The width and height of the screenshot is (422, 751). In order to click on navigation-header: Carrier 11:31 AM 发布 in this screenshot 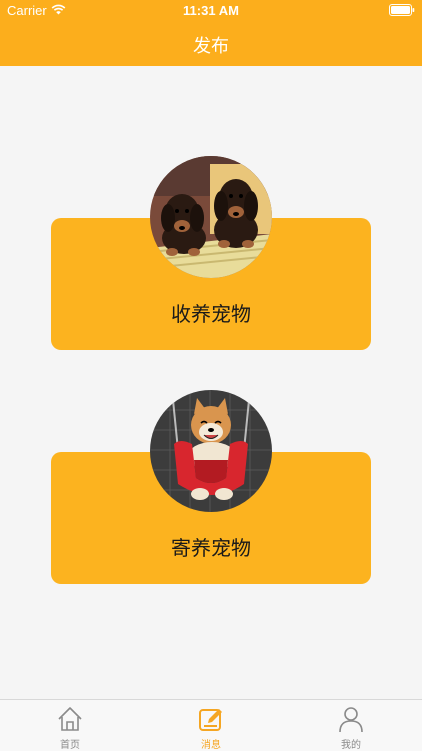, I will do `click(211, 33)`.